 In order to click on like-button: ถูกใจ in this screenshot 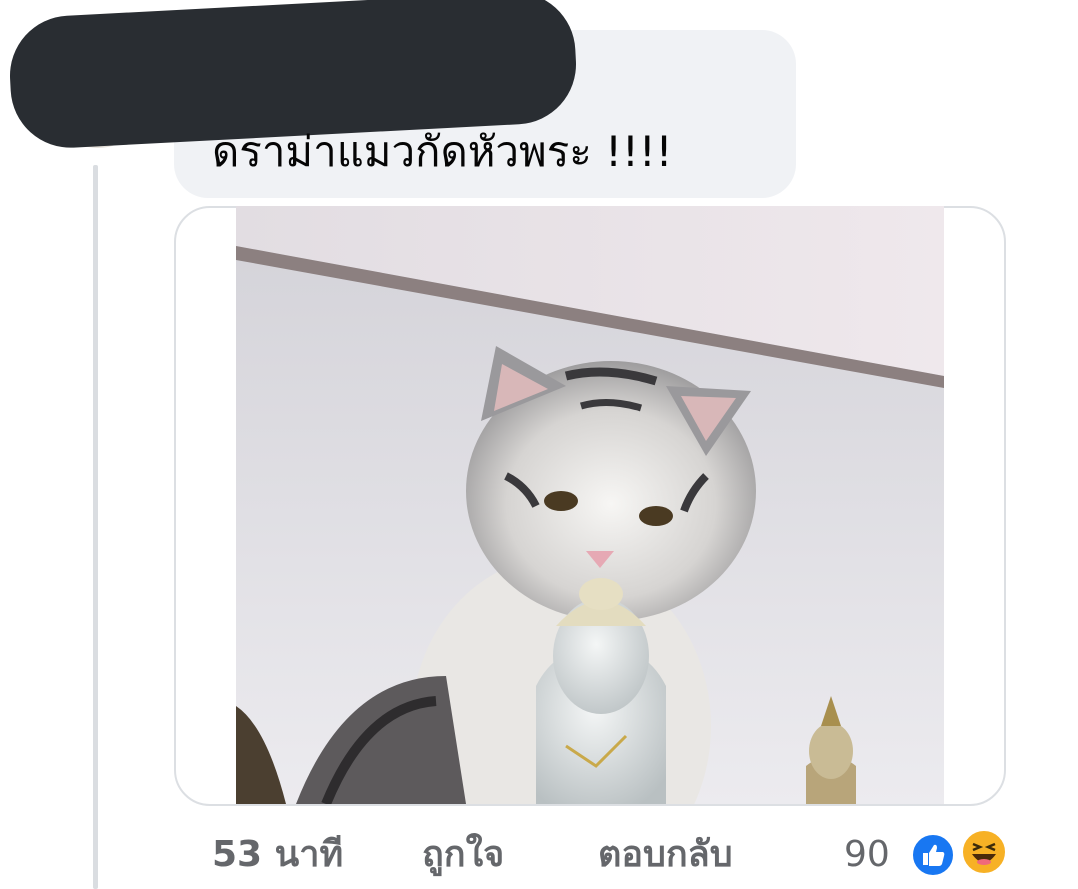, I will do `click(463, 855)`.